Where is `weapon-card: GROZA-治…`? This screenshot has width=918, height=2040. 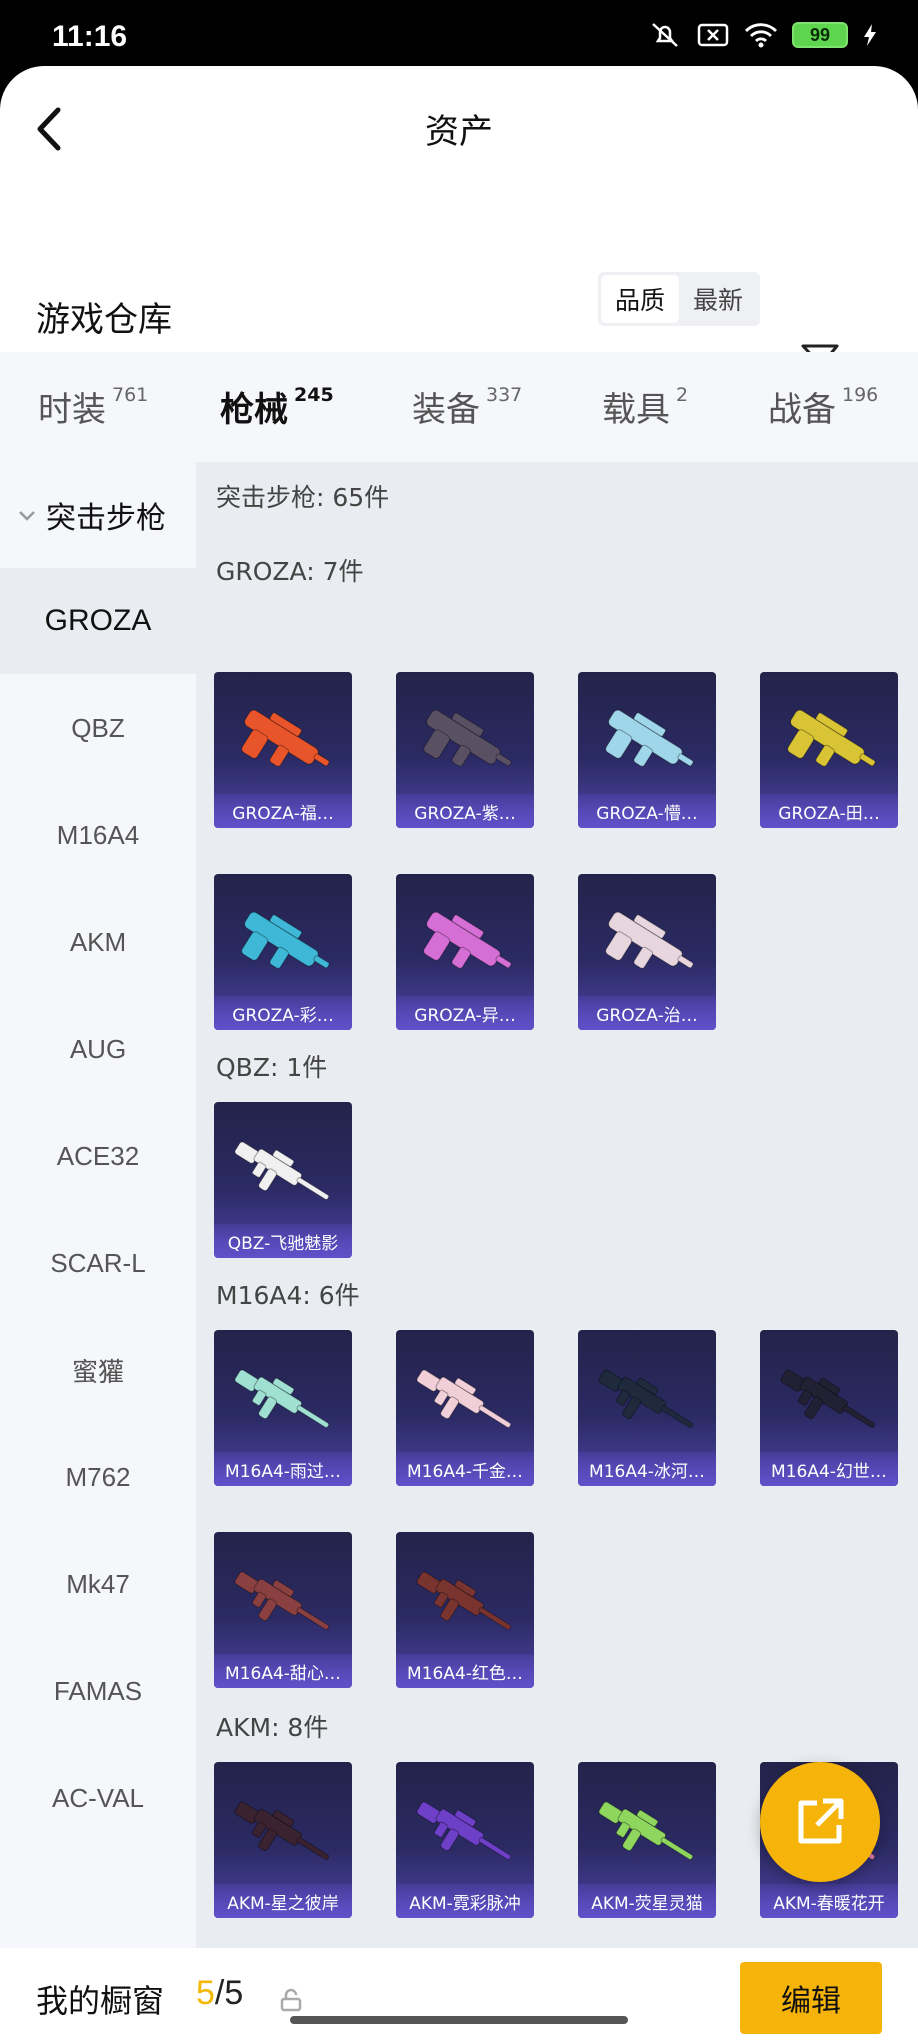
weapon-card: GROZA-治… is located at coordinates (647, 952).